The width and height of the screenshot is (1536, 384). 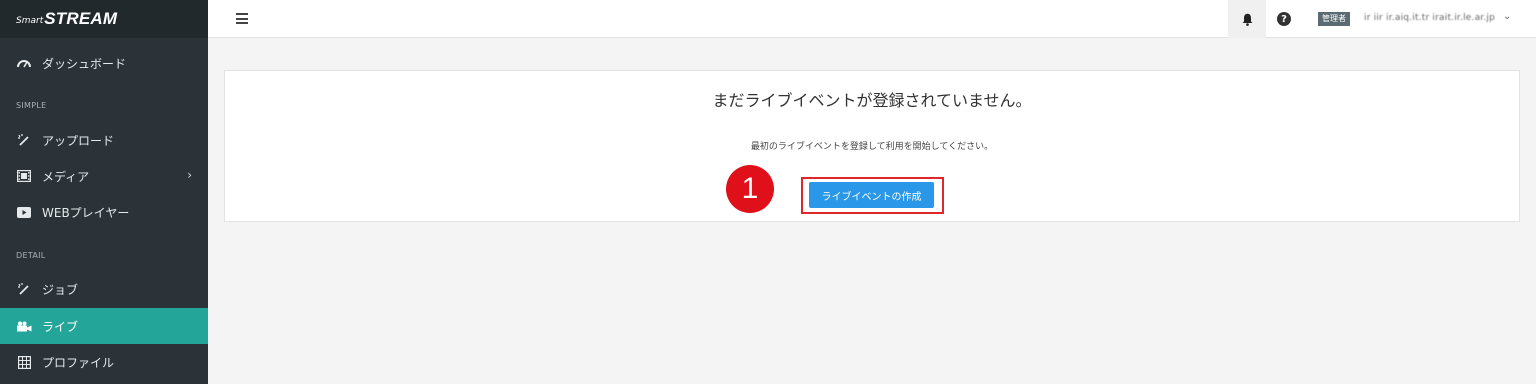 What do you see at coordinates (24, 176) in the screenshot?
I see `film-icon` at bounding box center [24, 176].